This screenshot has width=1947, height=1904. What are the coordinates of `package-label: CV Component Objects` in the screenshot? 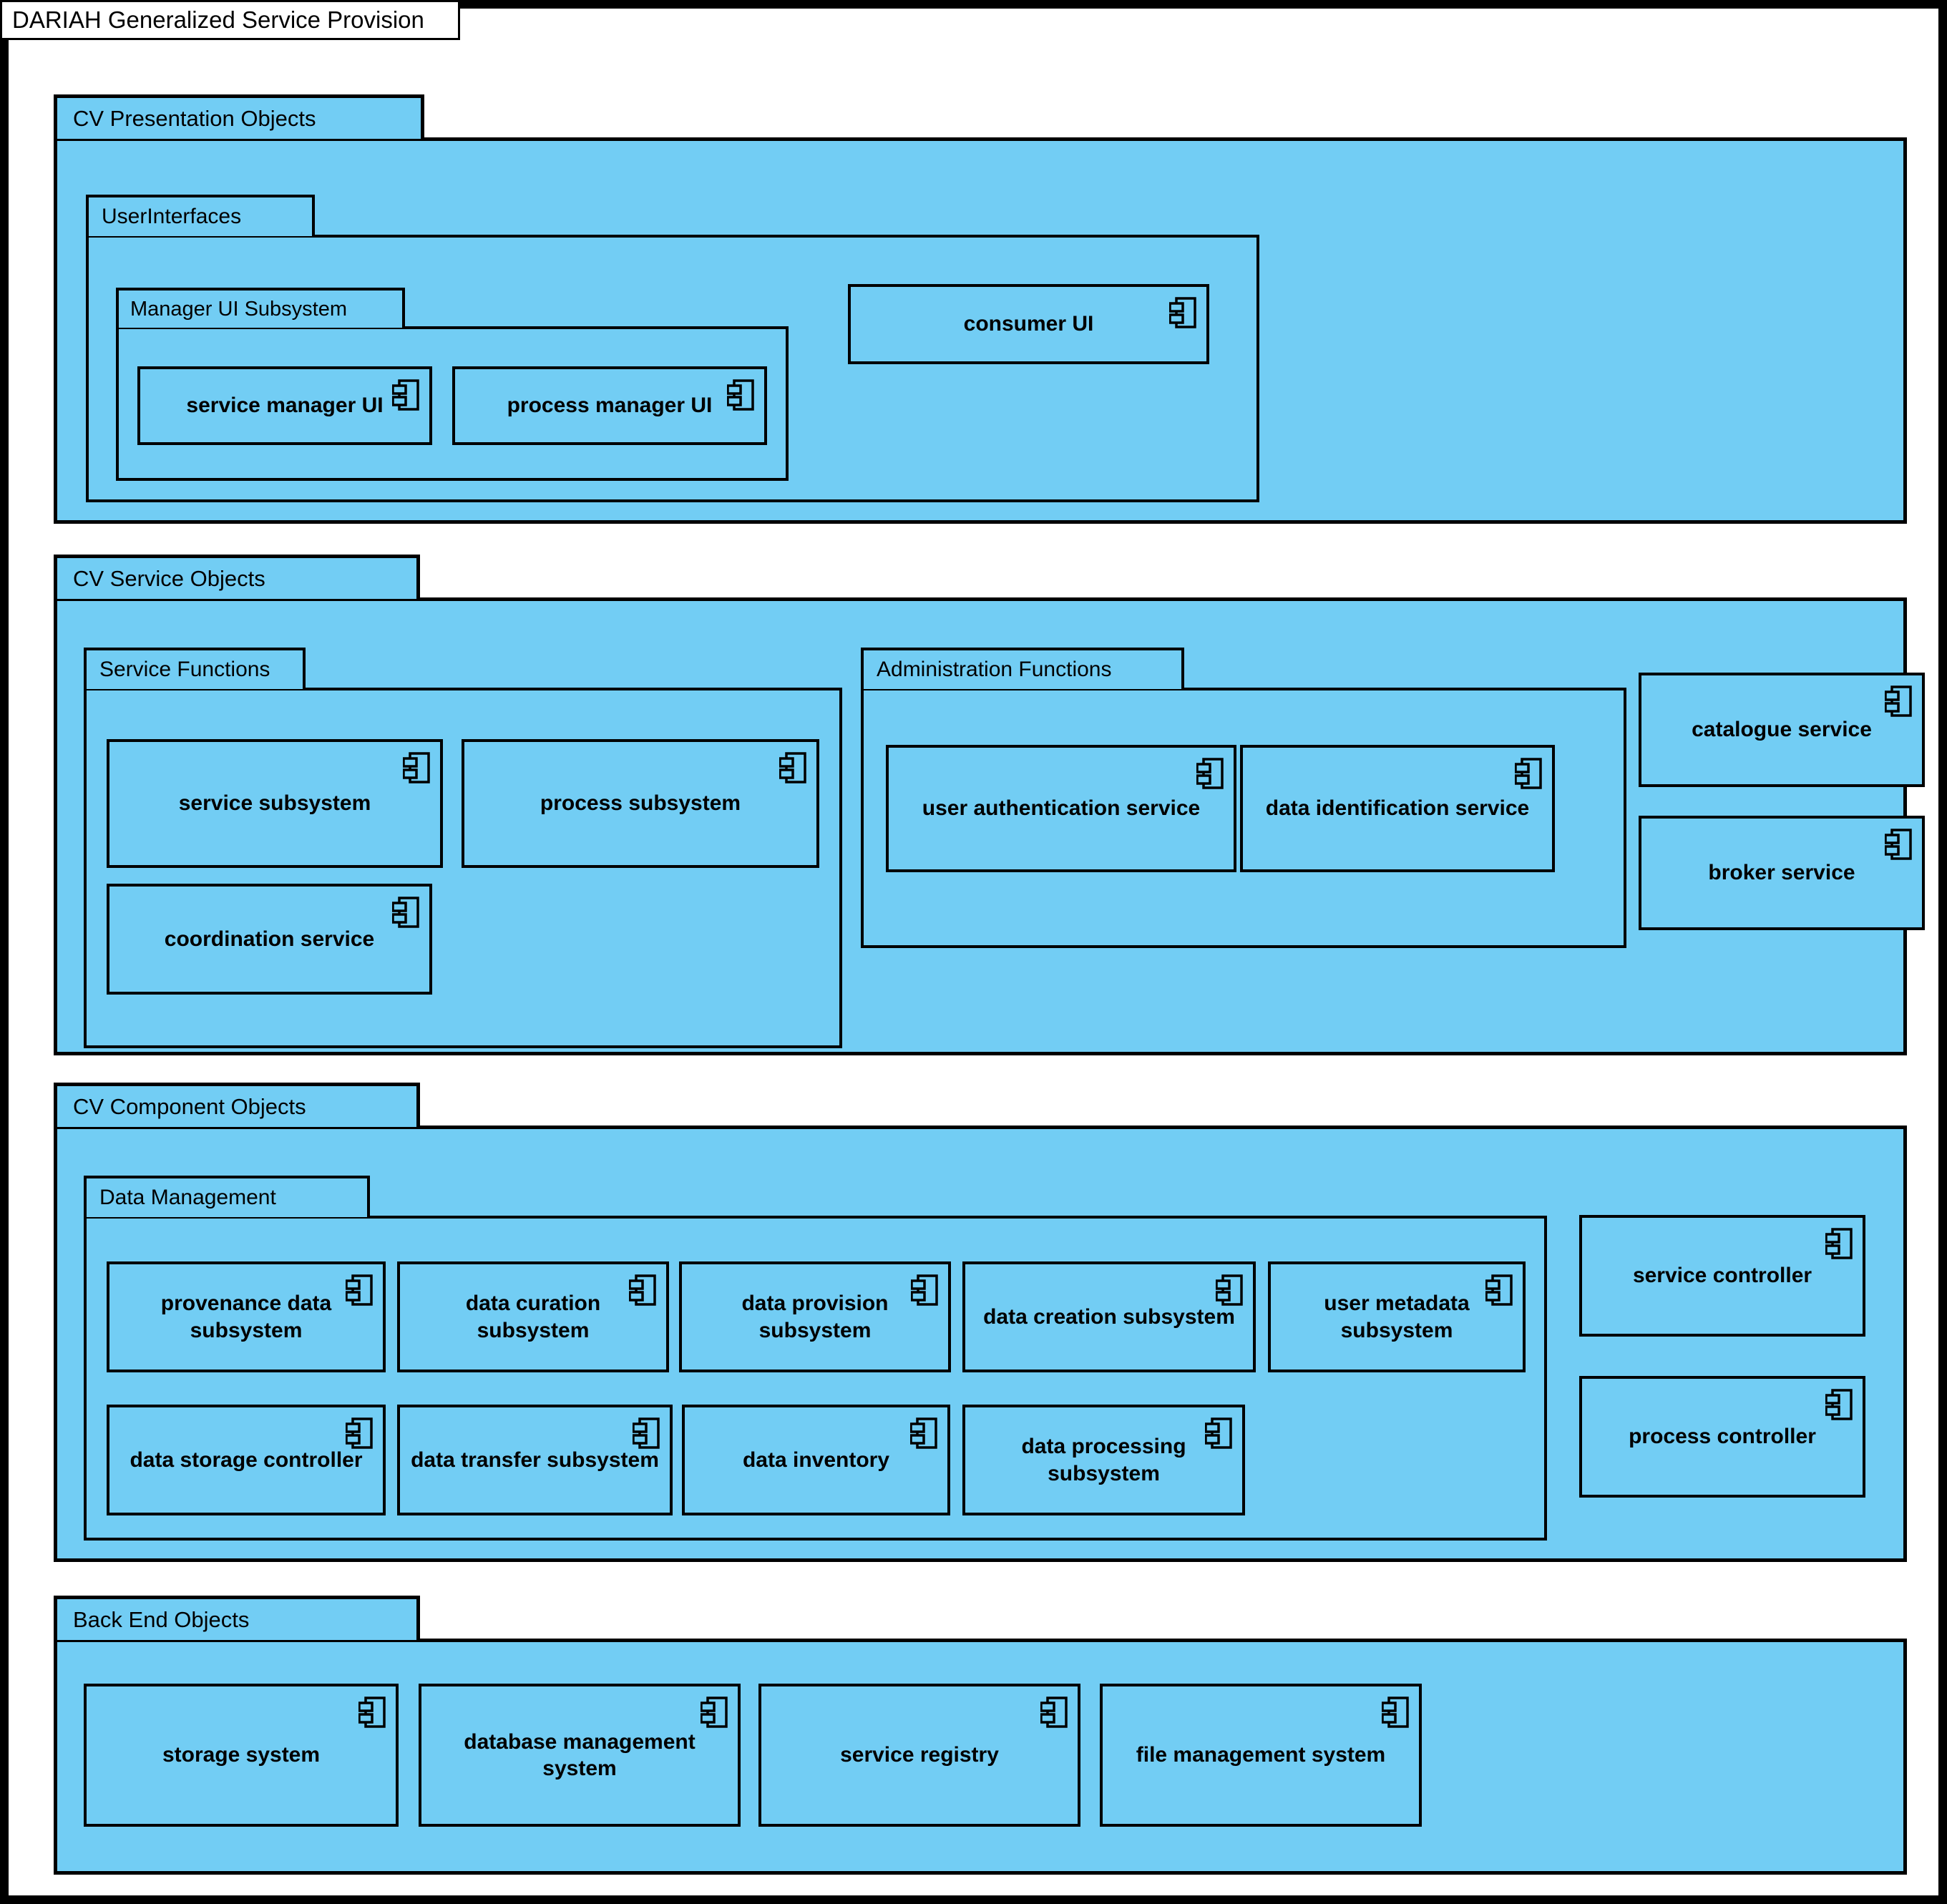 It's located at (189, 1106).